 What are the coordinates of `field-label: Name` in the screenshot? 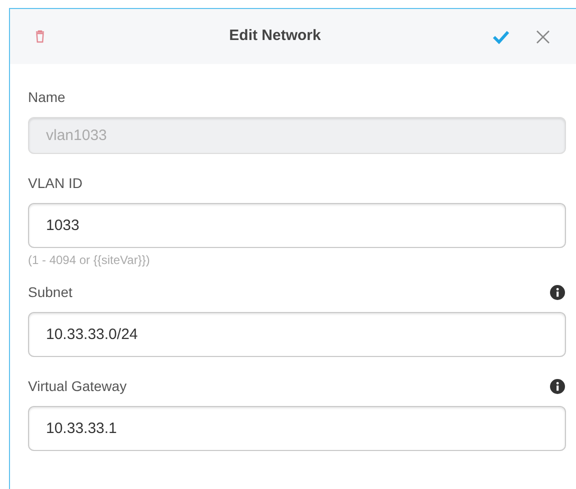 It's located at (47, 97).